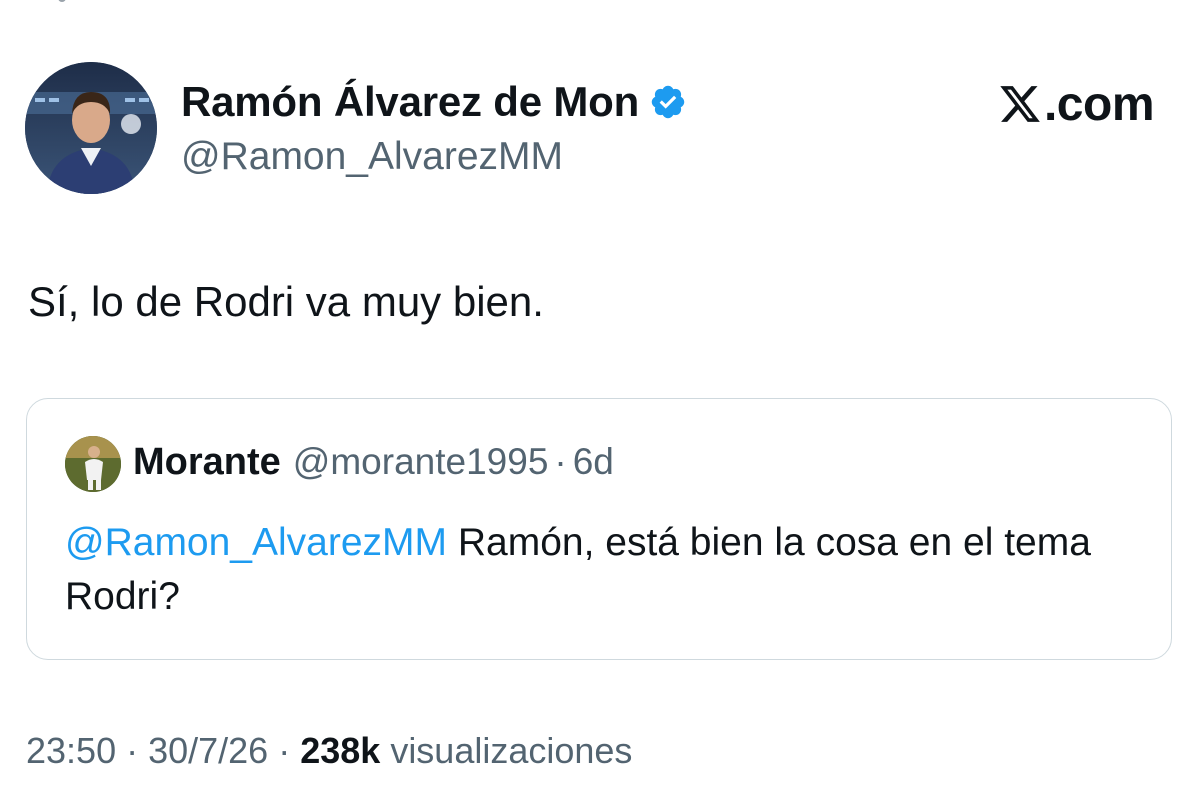  Describe the element at coordinates (372, 157) in the screenshot. I see `author-handle: @Ramon_AlvarezMM` at that location.